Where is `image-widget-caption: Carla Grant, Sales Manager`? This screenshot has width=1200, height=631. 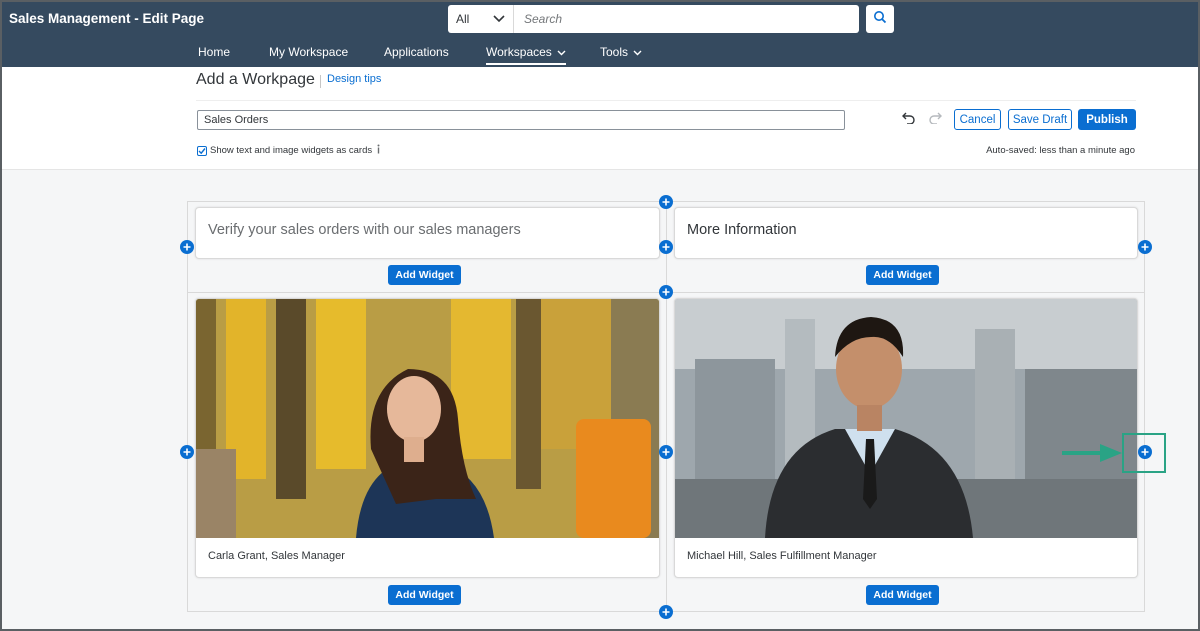 image-widget-caption: Carla Grant, Sales Manager is located at coordinates (276, 556).